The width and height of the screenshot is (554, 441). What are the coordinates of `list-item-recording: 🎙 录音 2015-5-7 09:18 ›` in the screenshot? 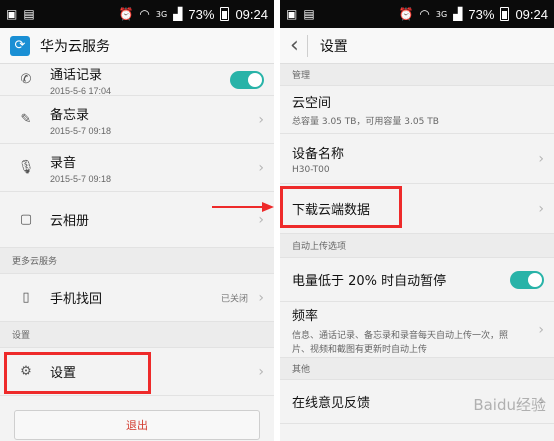 It's located at (137, 168).